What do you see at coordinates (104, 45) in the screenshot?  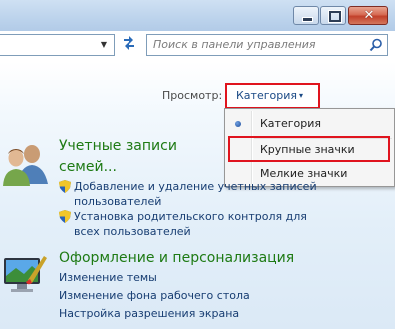 I see `chevron-down-icon: ▼` at bounding box center [104, 45].